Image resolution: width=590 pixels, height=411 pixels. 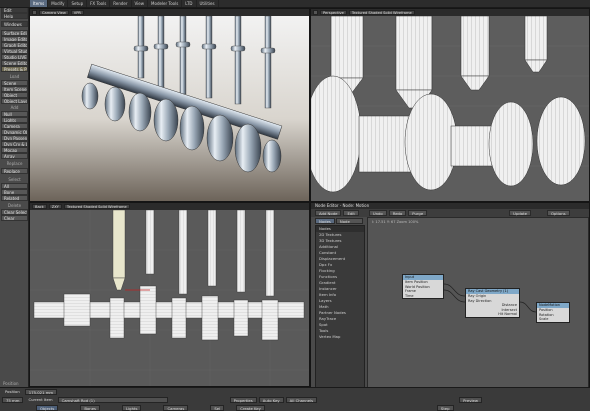 What do you see at coordinates (13, 400) in the screenshot?
I see `grid-size-field: 75 mm` at bounding box center [13, 400].